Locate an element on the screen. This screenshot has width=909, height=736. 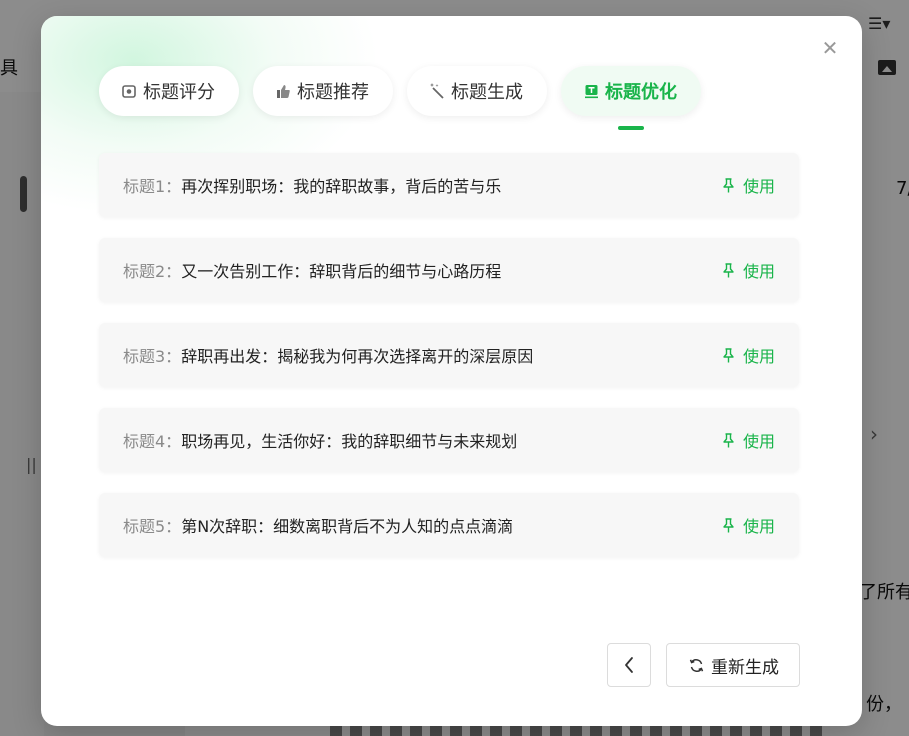
regenerate-button: 重新生成 is located at coordinates (733, 665).